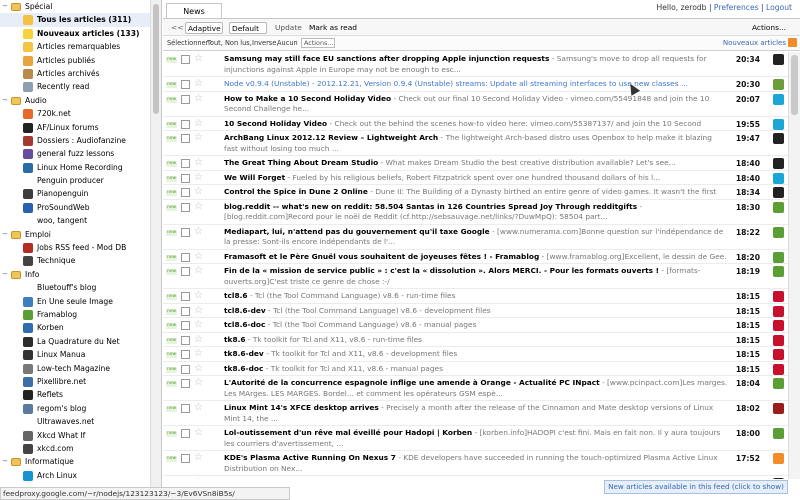  What do you see at coordinates (792, 42) in the screenshot?
I see `rss-icon` at bounding box center [792, 42].